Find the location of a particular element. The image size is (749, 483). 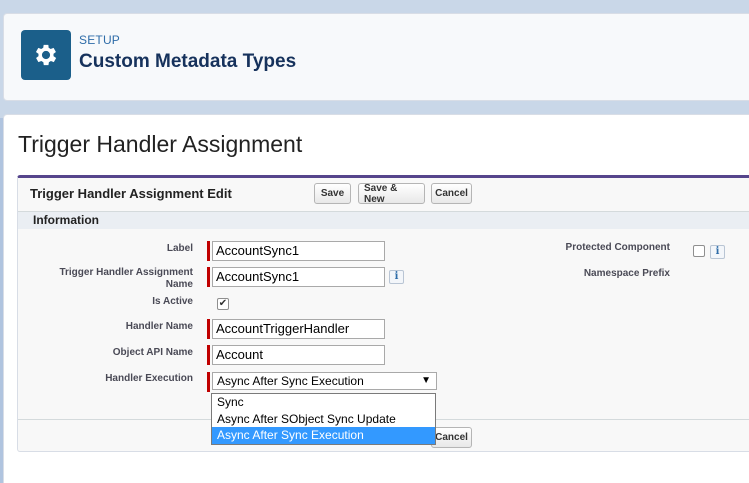

page-title: Custom Metadata Types is located at coordinates (188, 61).